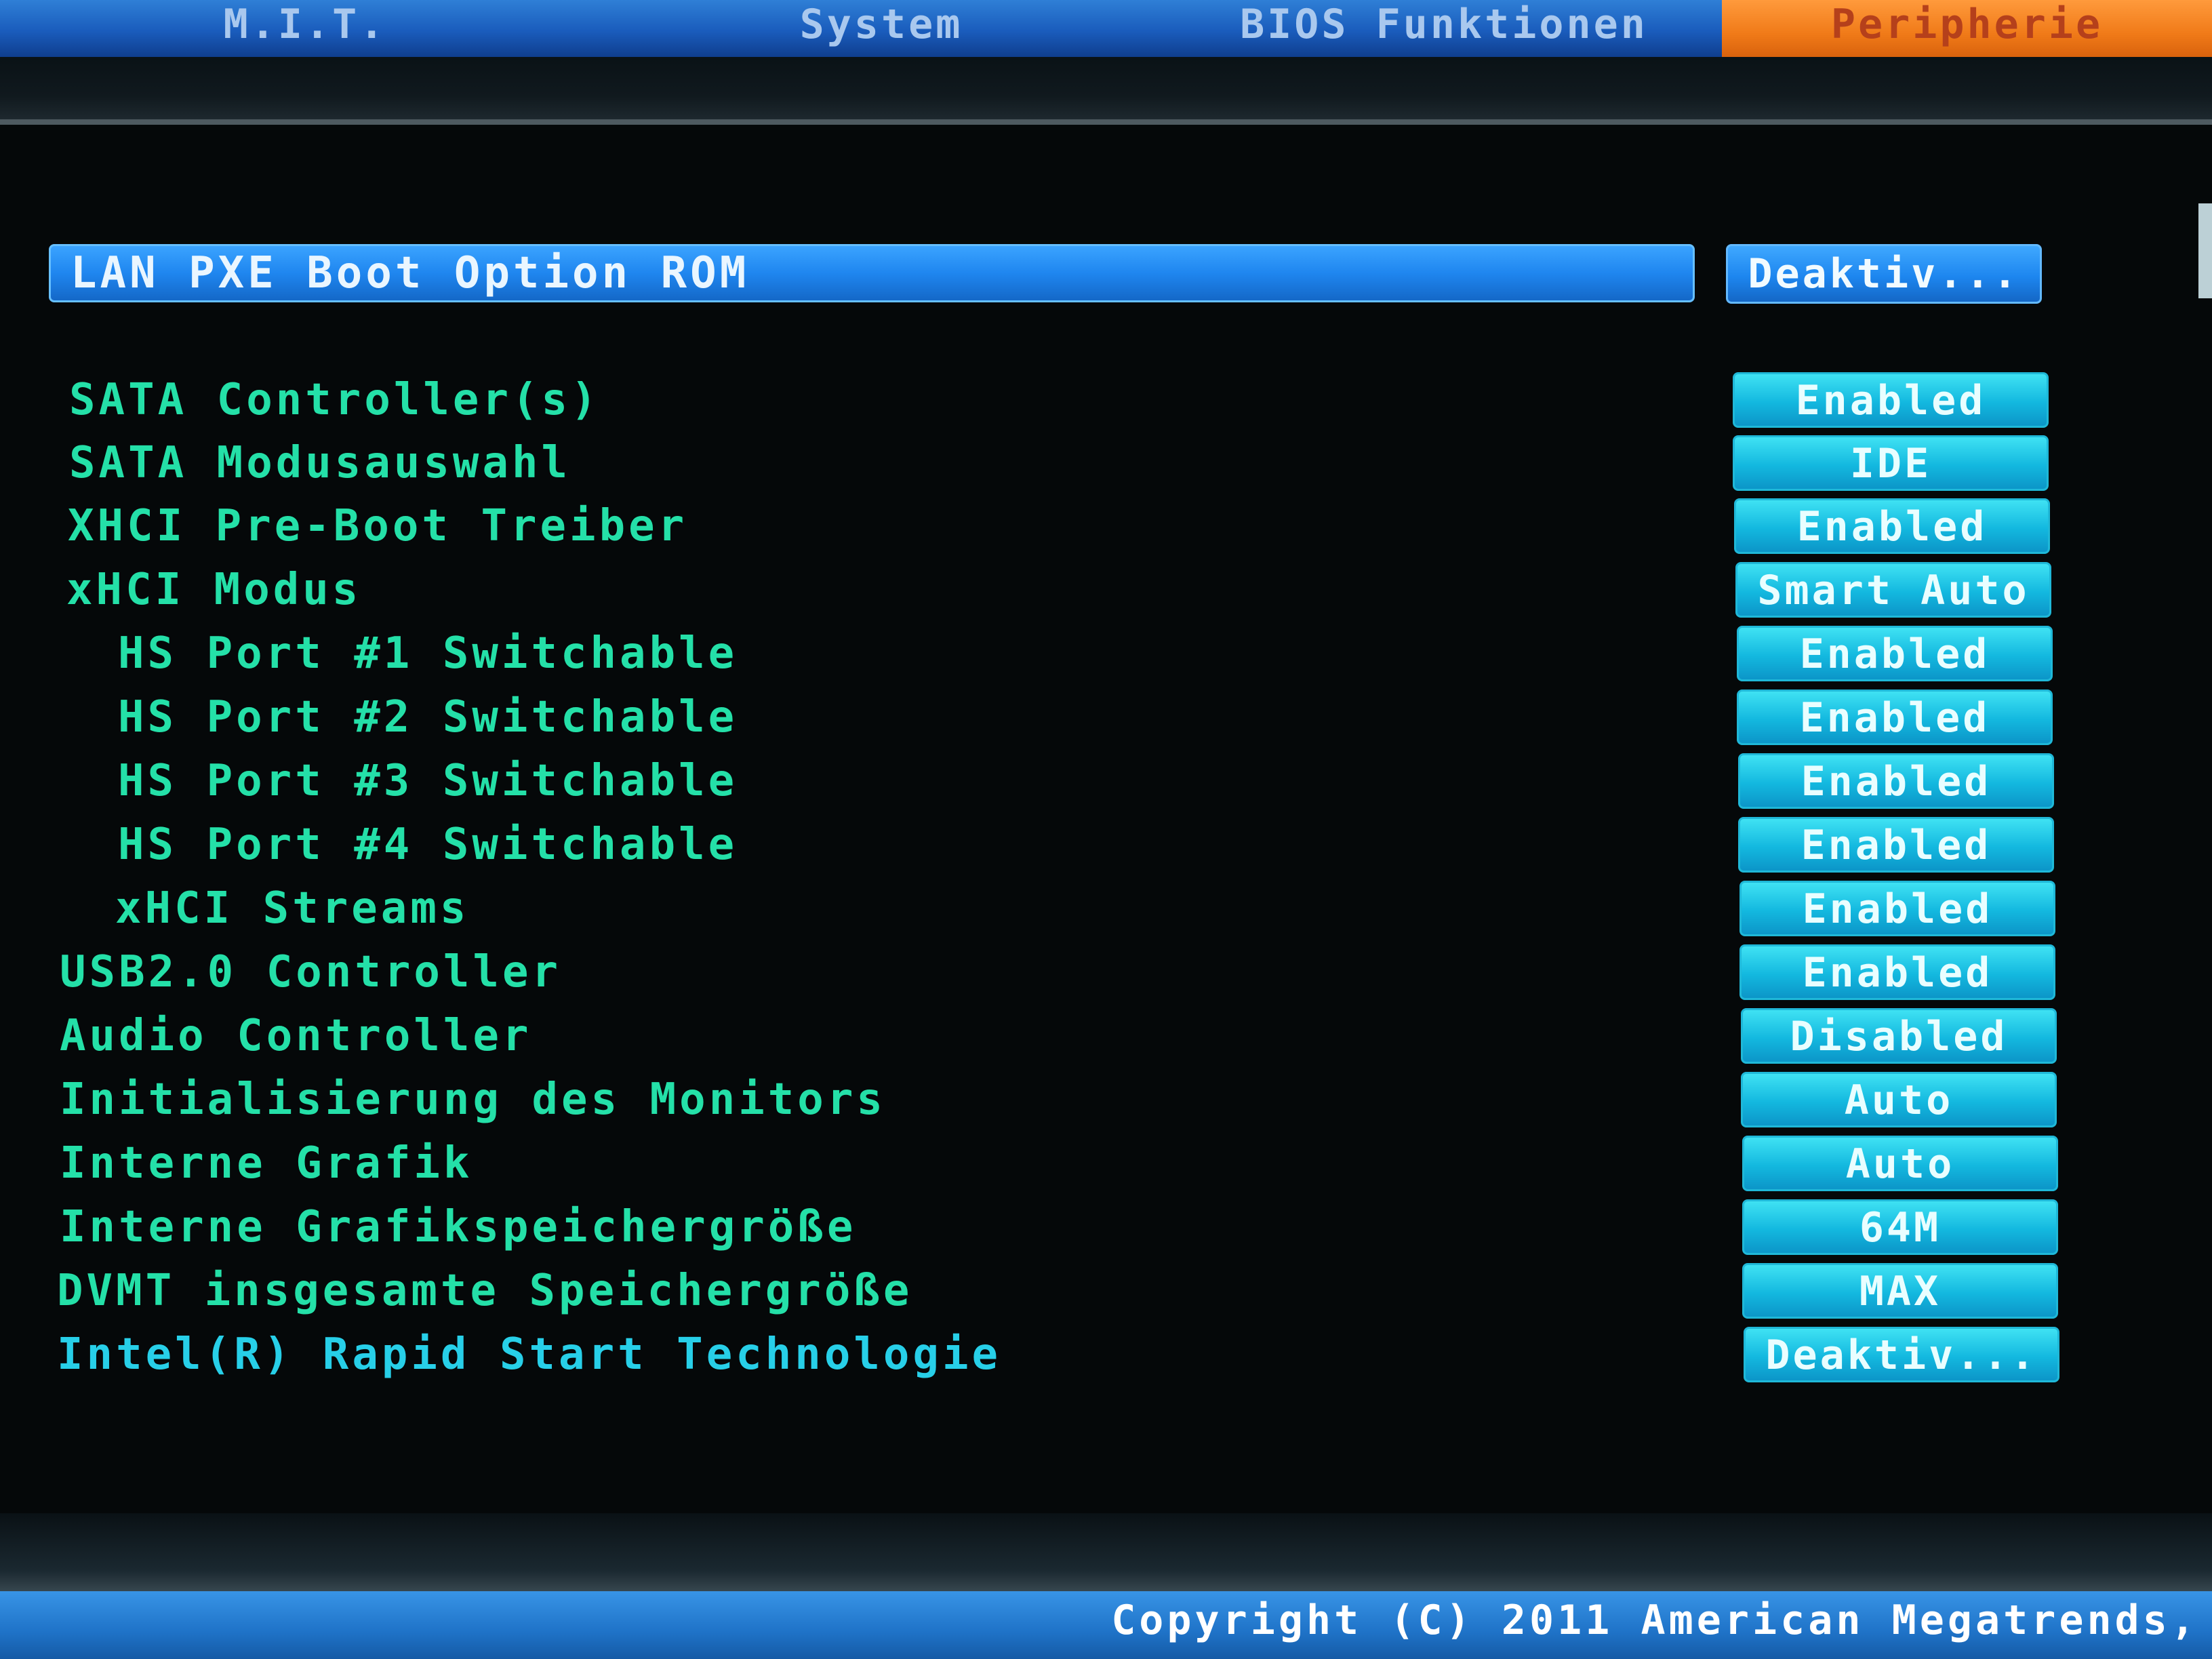 The height and width of the screenshot is (1659, 2212). I want to click on tab-system: System, so click(881, 28).